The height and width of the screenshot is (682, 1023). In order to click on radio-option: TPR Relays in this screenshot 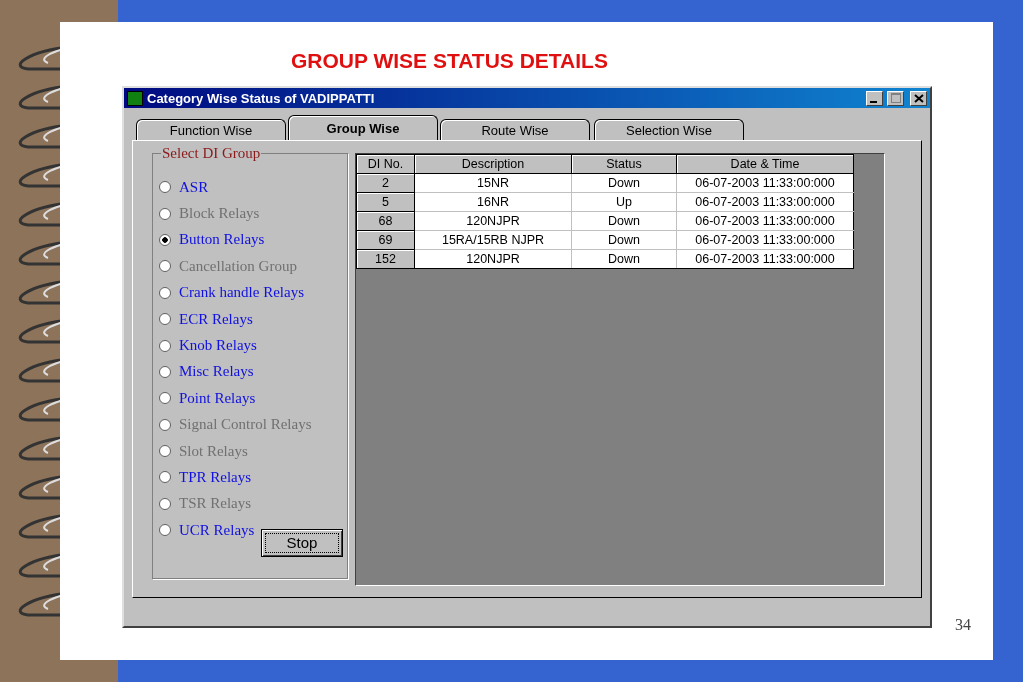, I will do `click(253, 477)`.